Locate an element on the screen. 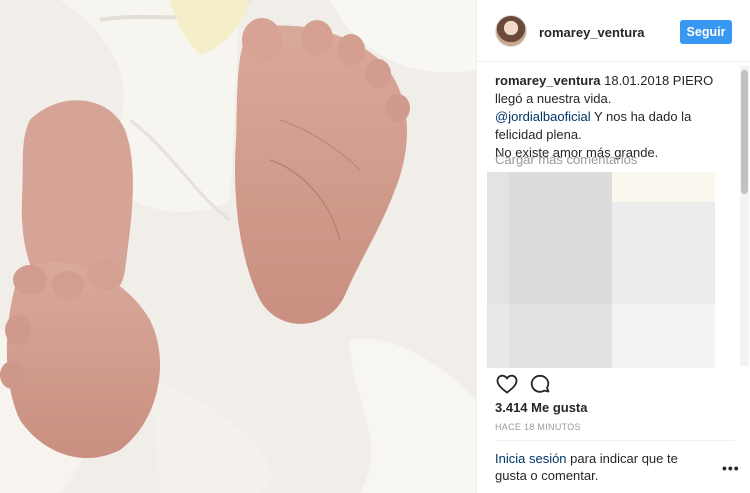 The image size is (750, 493). follow-button: Seguir is located at coordinates (706, 32).